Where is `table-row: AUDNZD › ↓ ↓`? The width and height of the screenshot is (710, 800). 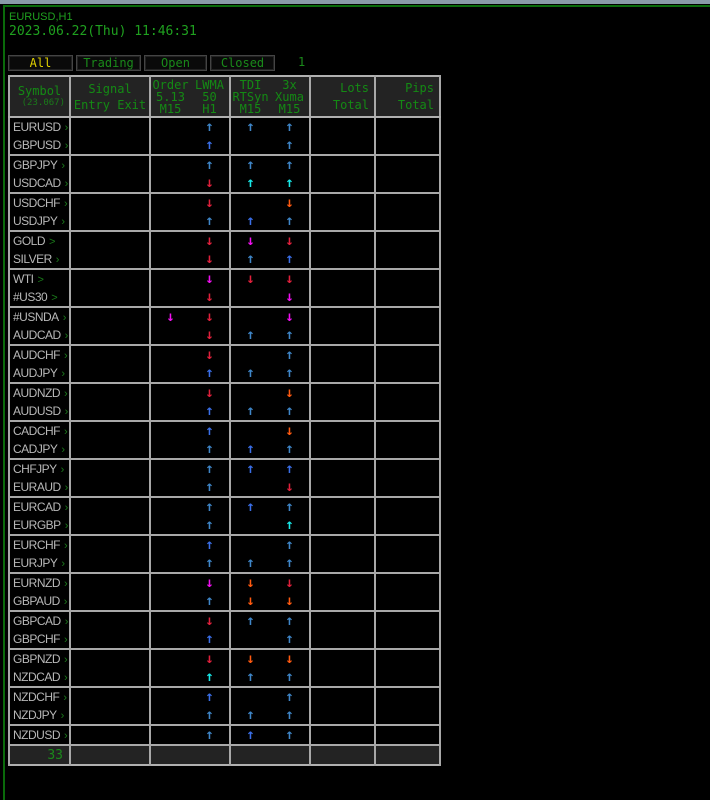
table-row: AUDNZD › ↓ ↓ is located at coordinates (224, 392).